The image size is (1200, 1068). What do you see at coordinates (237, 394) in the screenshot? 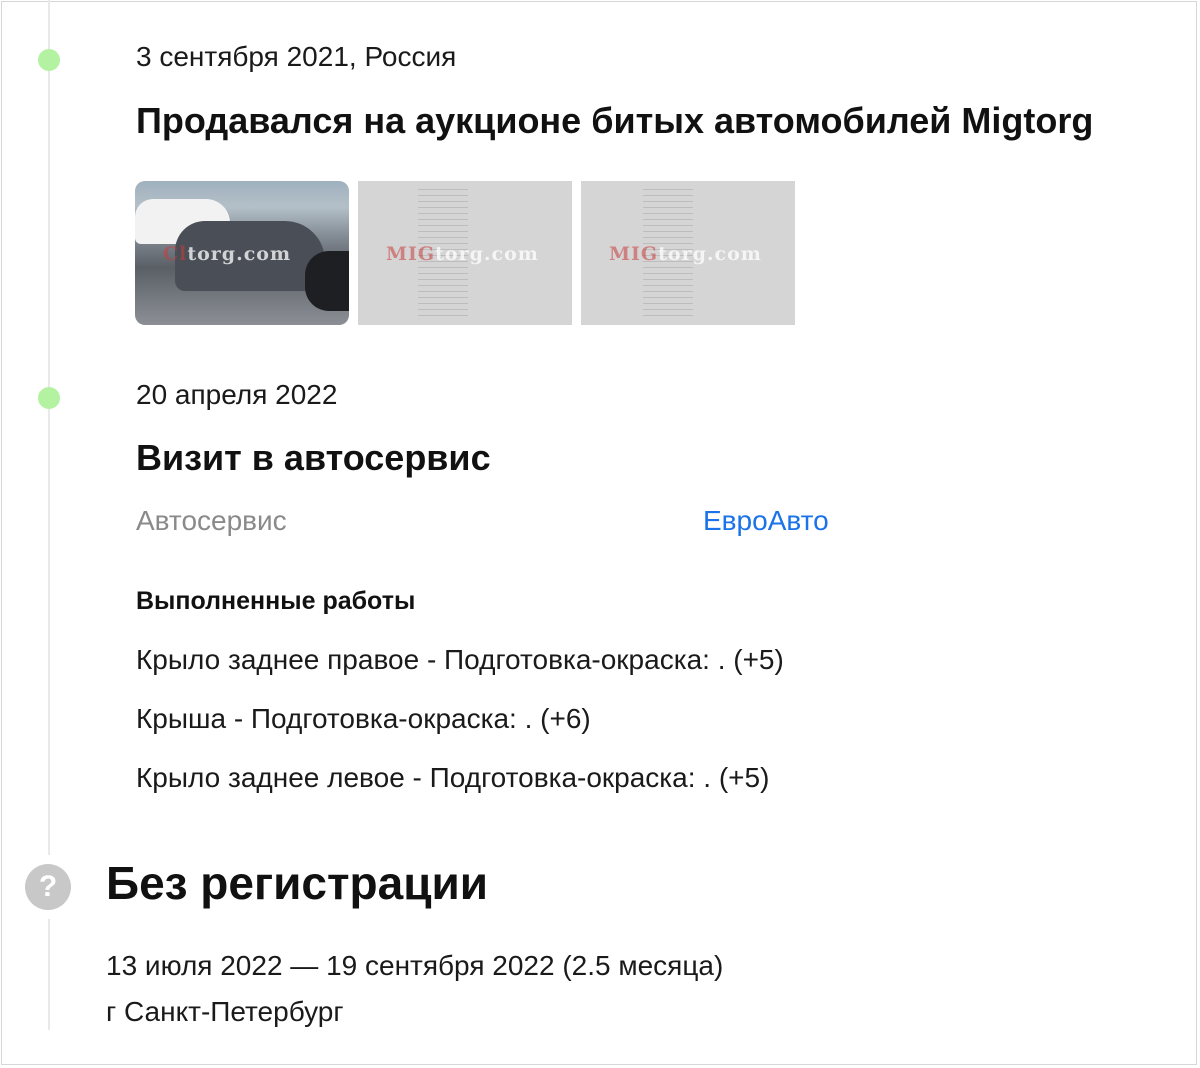
I see `event-date: 20 апреля 2022` at bounding box center [237, 394].